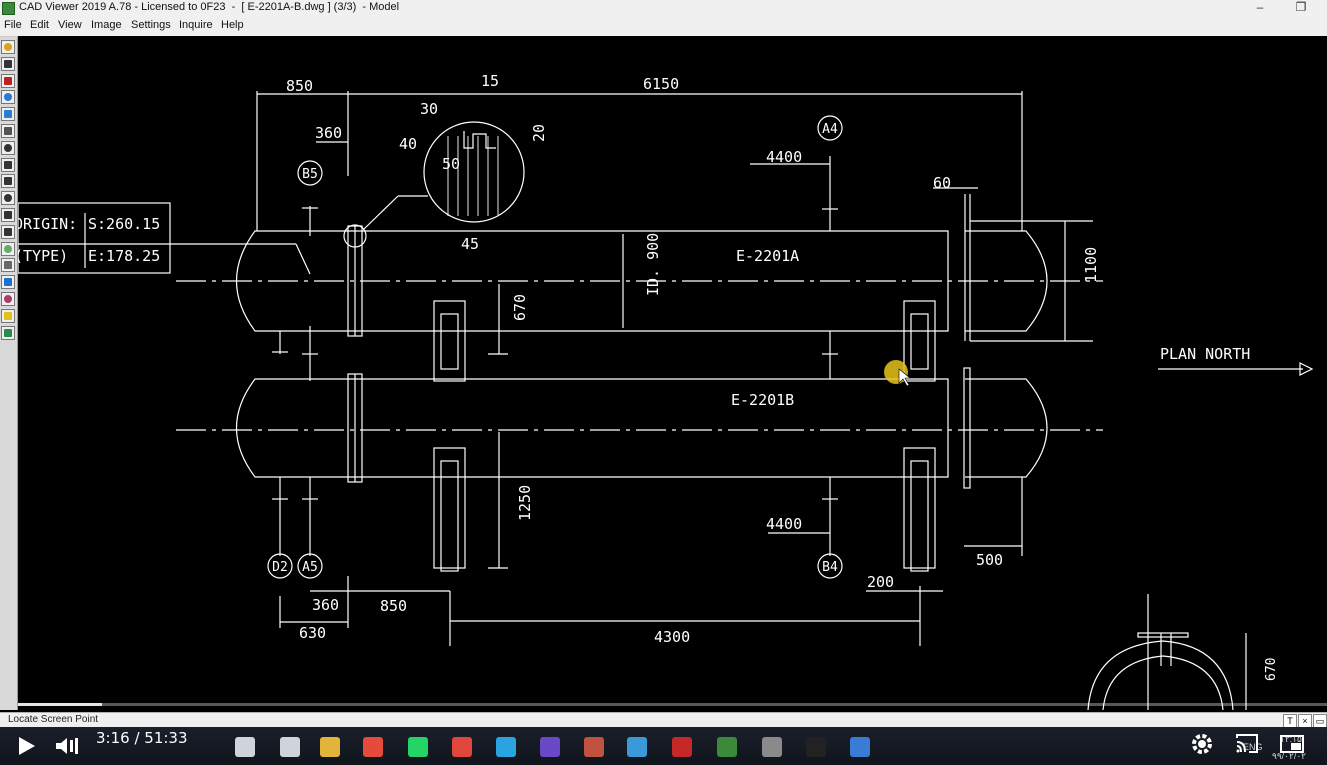 Image resolution: width=1327 pixels, height=765 pixels. I want to click on back-icon, so click(8, 114).